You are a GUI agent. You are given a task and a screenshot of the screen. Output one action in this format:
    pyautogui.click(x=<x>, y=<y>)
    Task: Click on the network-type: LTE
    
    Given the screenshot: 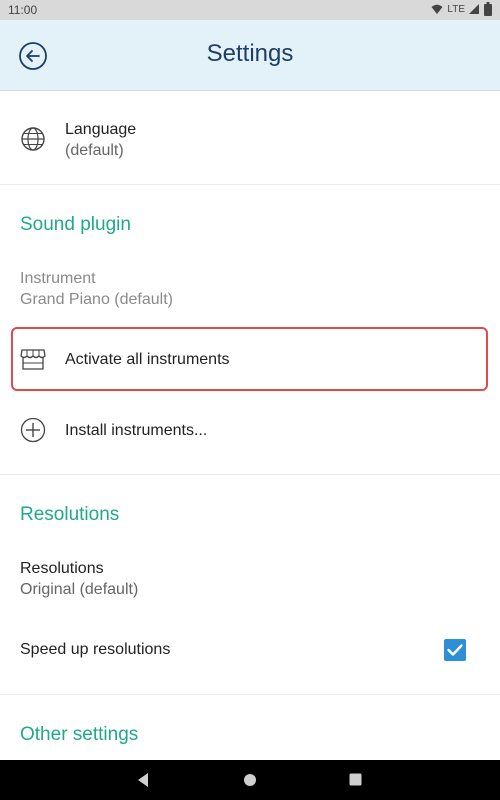 What is the action you would take?
    pyautogui.click(x=456, y=9)
    